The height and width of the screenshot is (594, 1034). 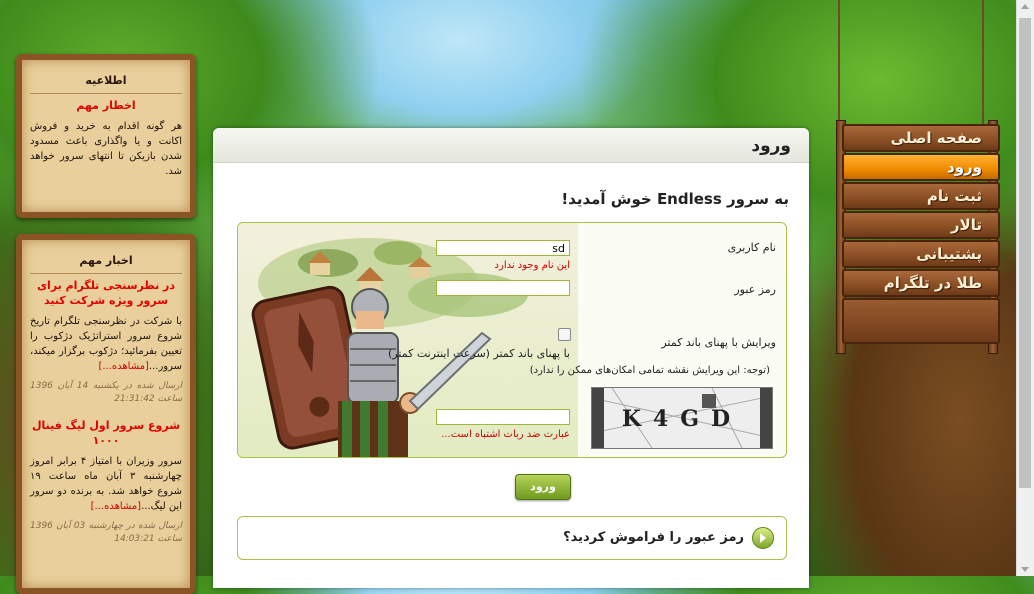 I want to click on nav-item-forum: تالار, so click(x=921, y=225).